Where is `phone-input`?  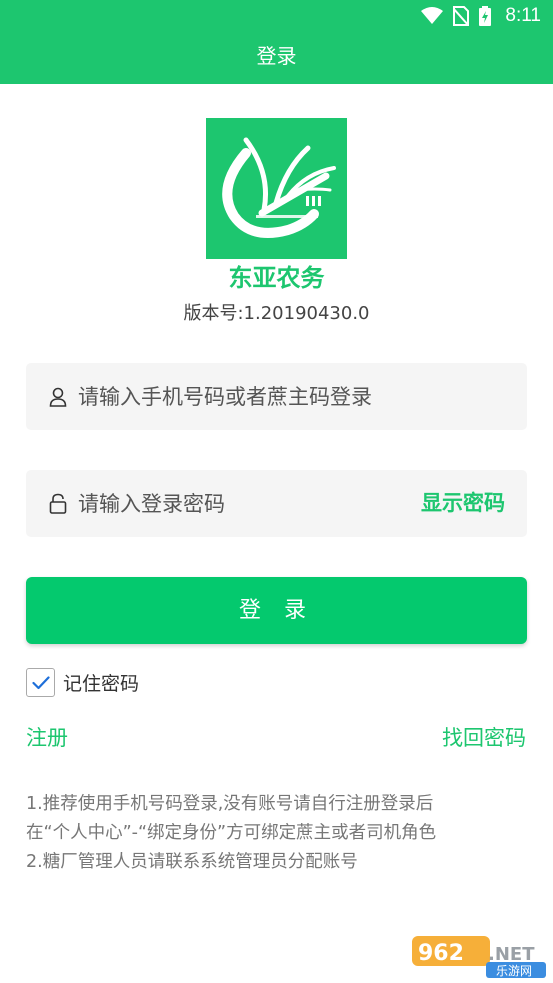 phone-input is located at coordinates (302, 396).